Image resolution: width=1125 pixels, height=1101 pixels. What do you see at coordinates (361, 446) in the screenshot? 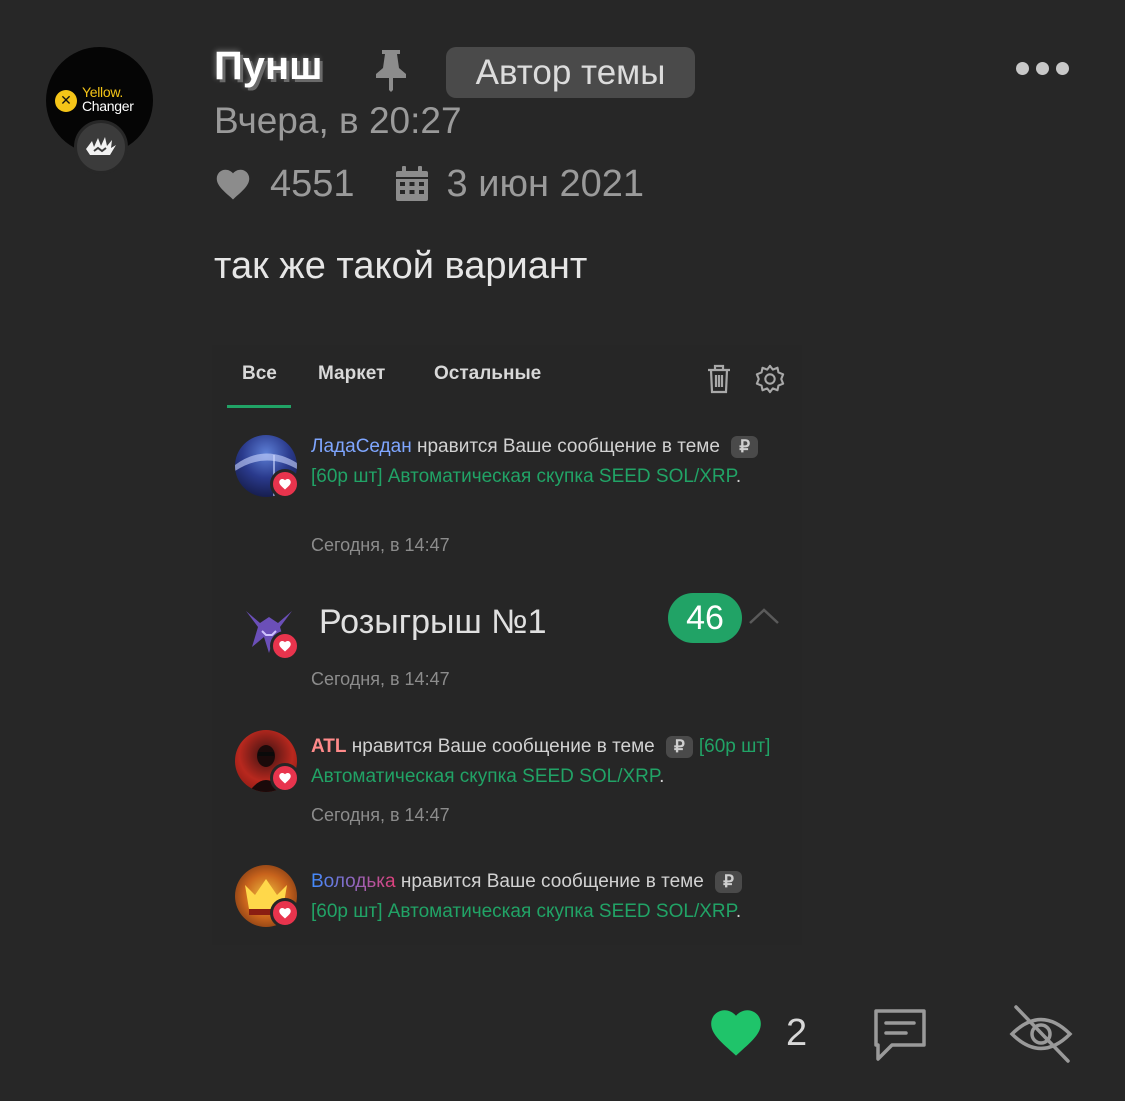
I see `notification-user: ЛадаСедан` at bounding box center [361, 446].